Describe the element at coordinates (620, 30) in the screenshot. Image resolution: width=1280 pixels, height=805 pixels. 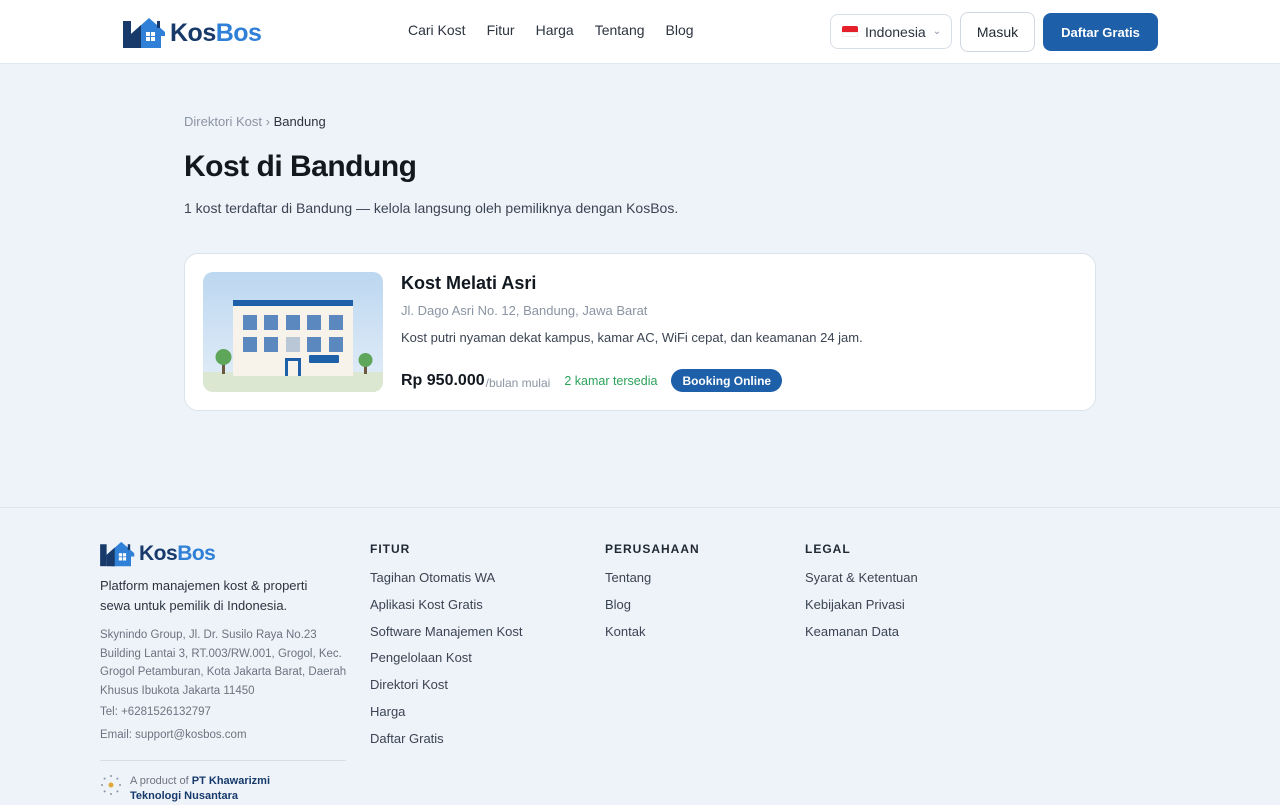
I see `nav-tentang: Tentang` at that location.